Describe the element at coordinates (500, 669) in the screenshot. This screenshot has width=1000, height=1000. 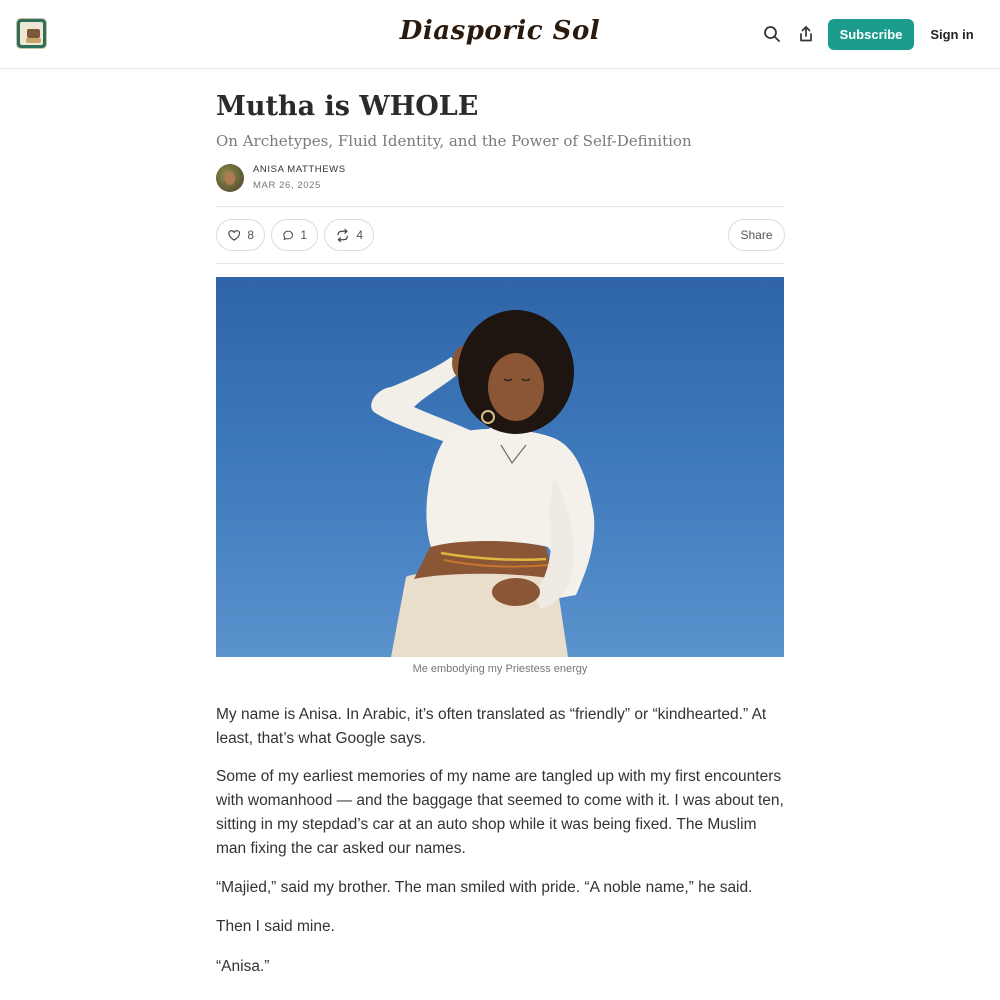
I see `image-caption: Me embodying my Priestess energy` at that location.